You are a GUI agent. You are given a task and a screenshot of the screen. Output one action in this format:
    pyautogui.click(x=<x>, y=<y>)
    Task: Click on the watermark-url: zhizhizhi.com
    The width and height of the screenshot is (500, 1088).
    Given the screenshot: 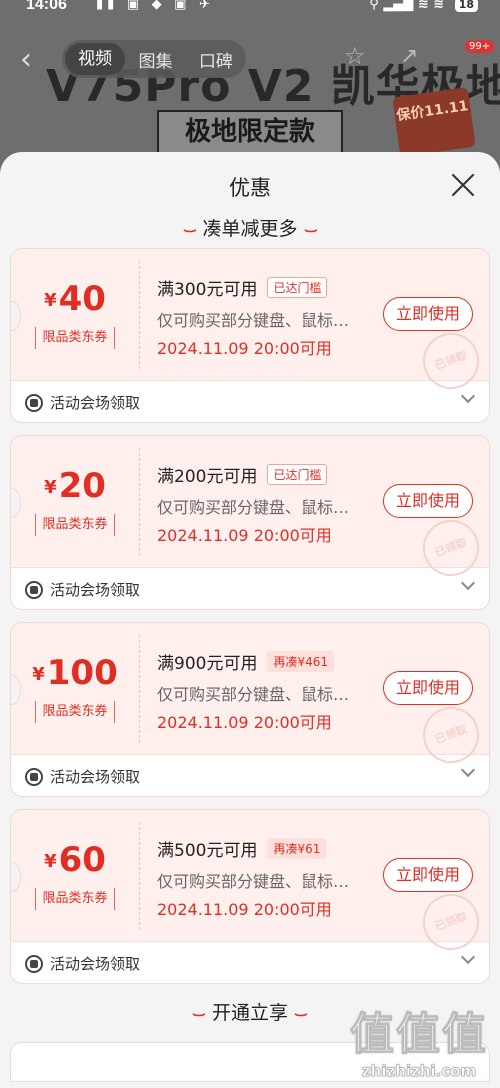 What is the action you would take?
    pyautogui.click(x=419, y=1071)
    